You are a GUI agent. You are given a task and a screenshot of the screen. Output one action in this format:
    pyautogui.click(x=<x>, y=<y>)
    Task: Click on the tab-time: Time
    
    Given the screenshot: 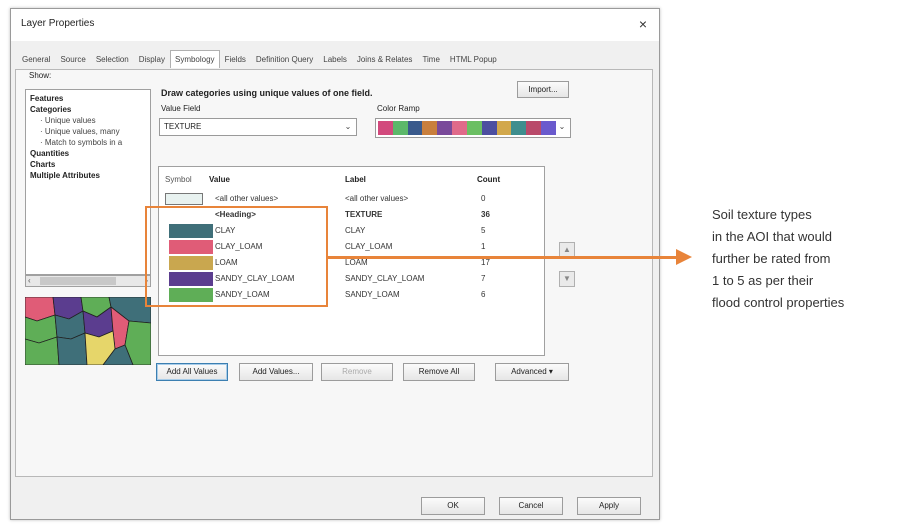 What is the action you would take?
    pyautogui.click(x=430, y=60)
    